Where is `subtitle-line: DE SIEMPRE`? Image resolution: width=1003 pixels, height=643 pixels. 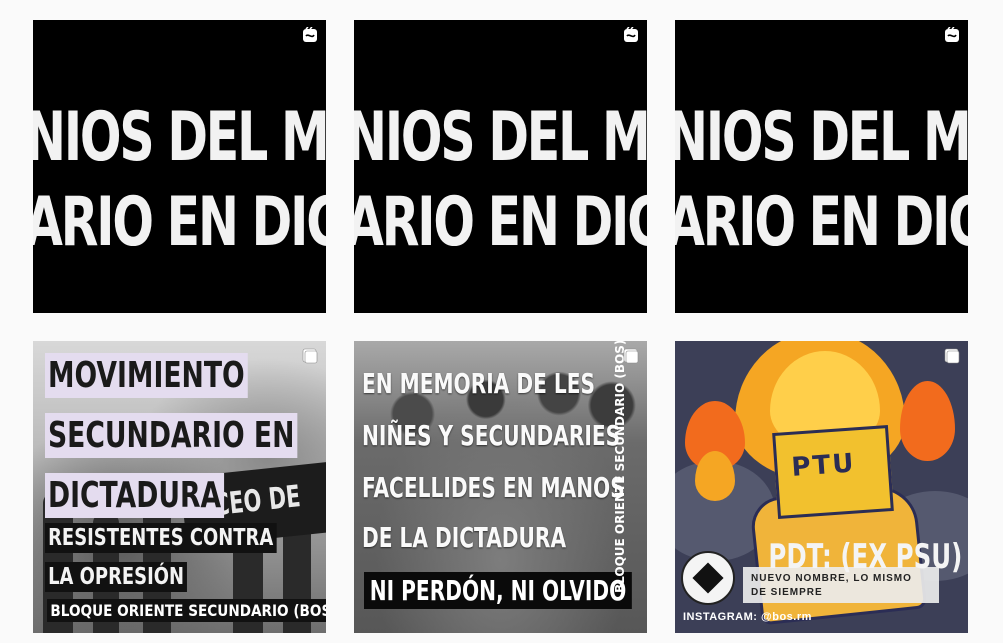 subtitle-line: DE SIEMPRE is located at coordinates (787, 592).